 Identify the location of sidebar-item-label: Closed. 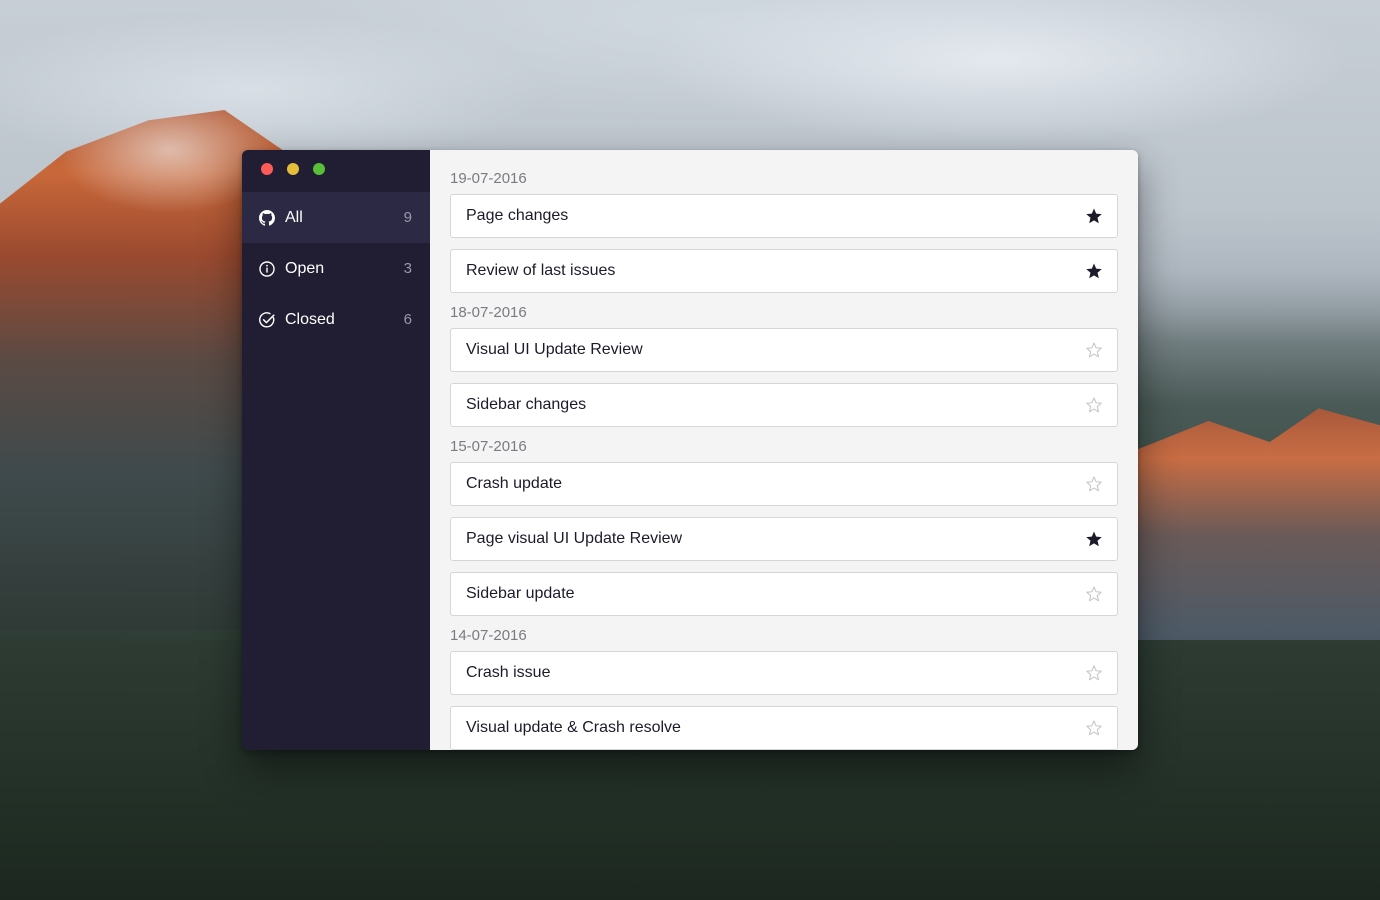
(310, 319).